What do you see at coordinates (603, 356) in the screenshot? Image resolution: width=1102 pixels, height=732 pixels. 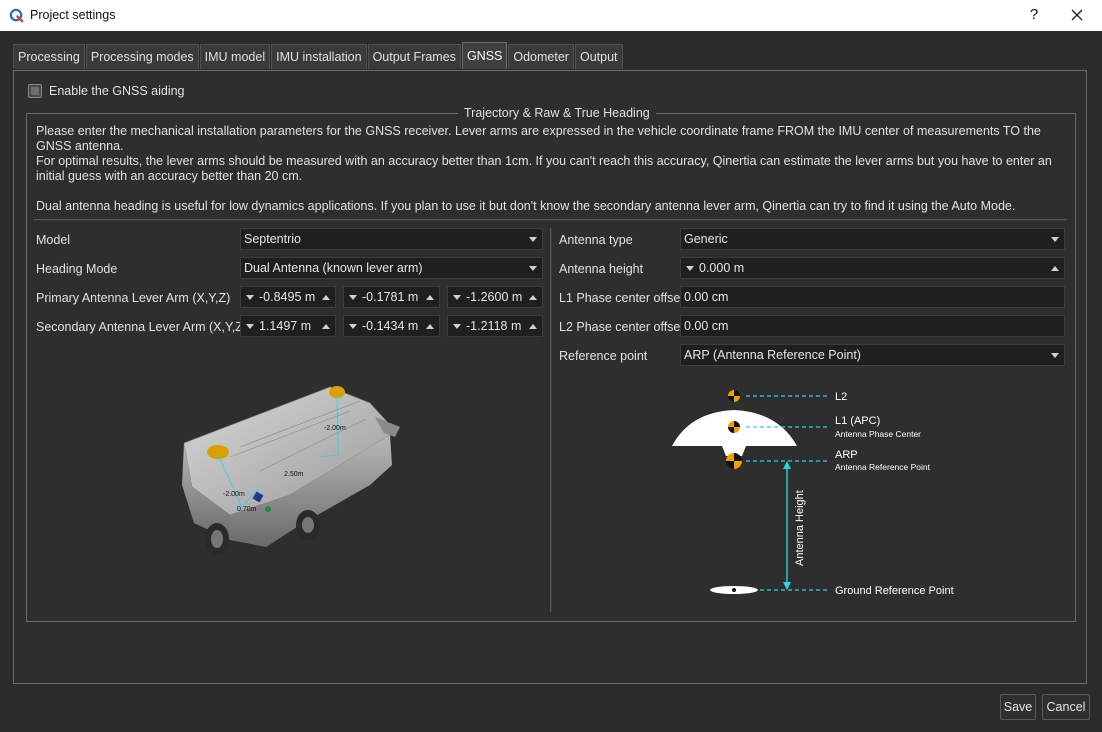 I see `reference-point-label: Reference point` at bounding box center [603, 356].